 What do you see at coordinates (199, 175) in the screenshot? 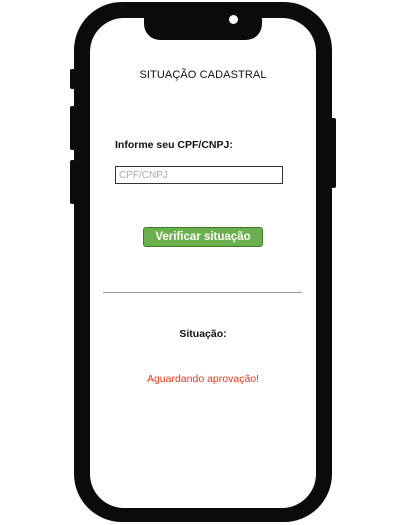
I see `document-input` at bounding box center [199, 175].